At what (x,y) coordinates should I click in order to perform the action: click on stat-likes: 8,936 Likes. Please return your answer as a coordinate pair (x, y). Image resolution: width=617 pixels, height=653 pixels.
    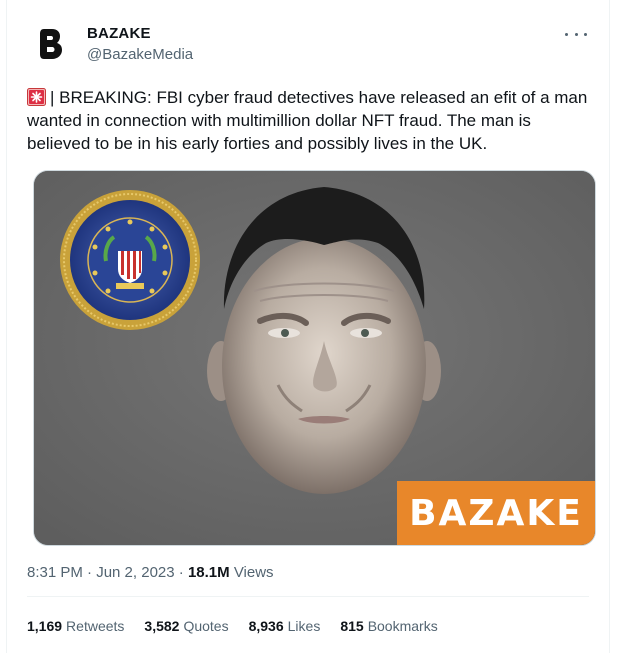
    Looking at the image, I should click on (285, 626).